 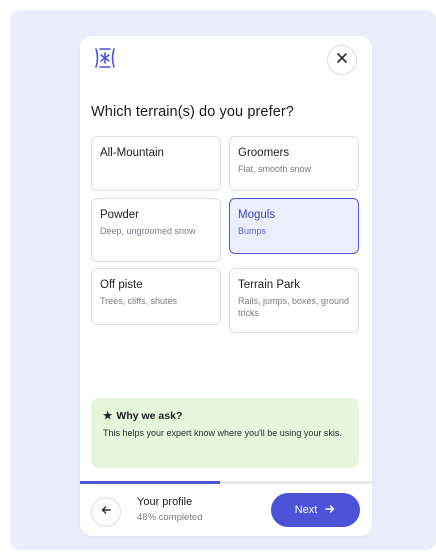 I want to click on option-powder: Powder Deep, ungroomed snow, so click(x=156, y=230).